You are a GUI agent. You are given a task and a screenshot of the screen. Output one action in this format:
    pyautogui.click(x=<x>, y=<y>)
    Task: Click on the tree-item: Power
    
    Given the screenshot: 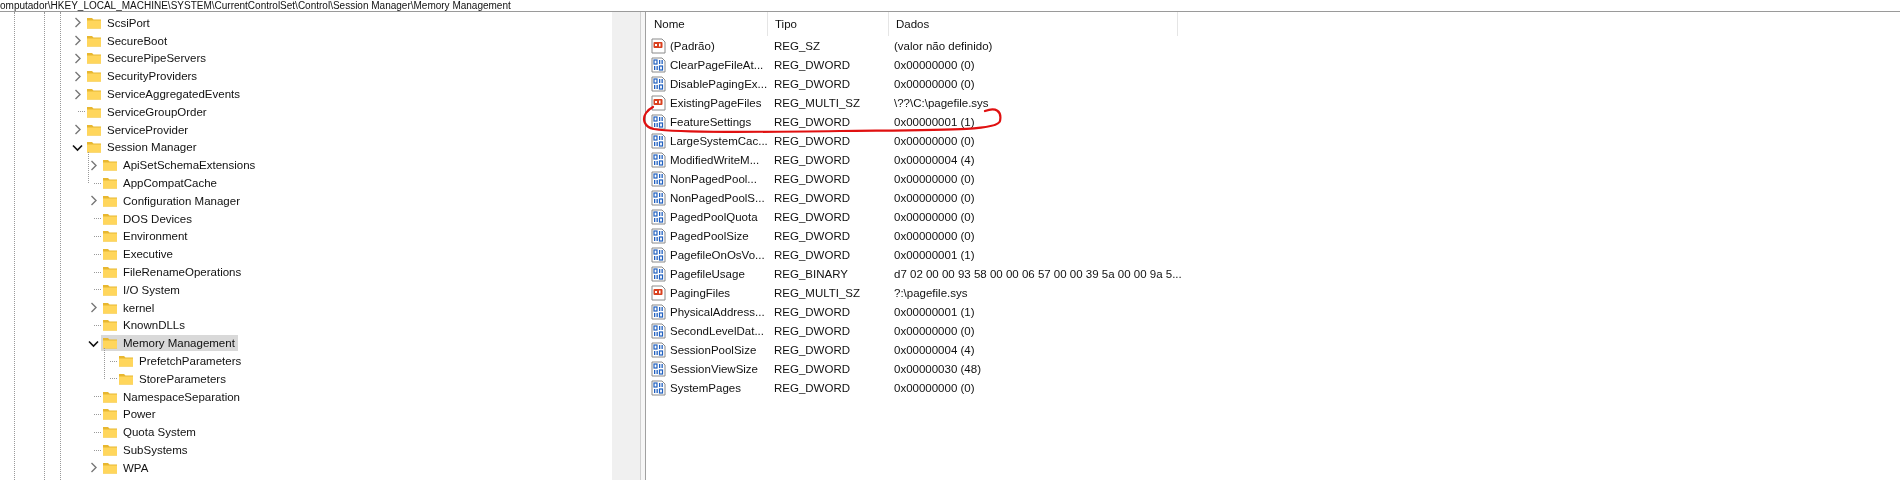 What is the action you would take?
    pyautogui.click(x=130, y=414)
    